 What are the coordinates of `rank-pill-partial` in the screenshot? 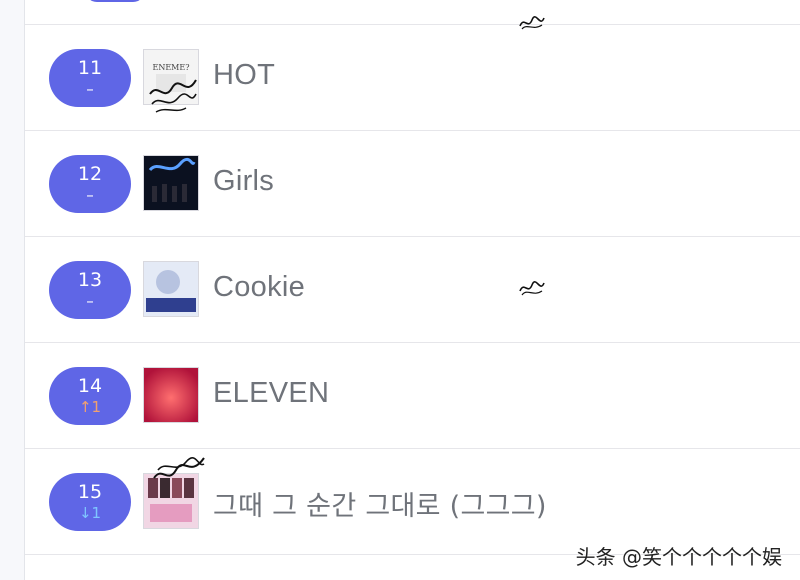 It's located at (115, 1).